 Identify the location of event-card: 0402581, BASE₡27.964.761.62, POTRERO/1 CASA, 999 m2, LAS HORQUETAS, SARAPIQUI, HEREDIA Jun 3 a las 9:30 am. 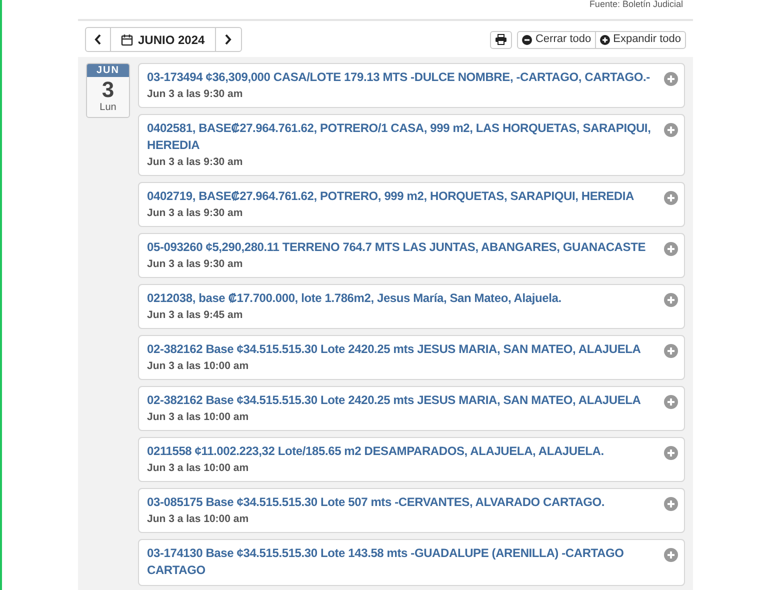
(411, 145).